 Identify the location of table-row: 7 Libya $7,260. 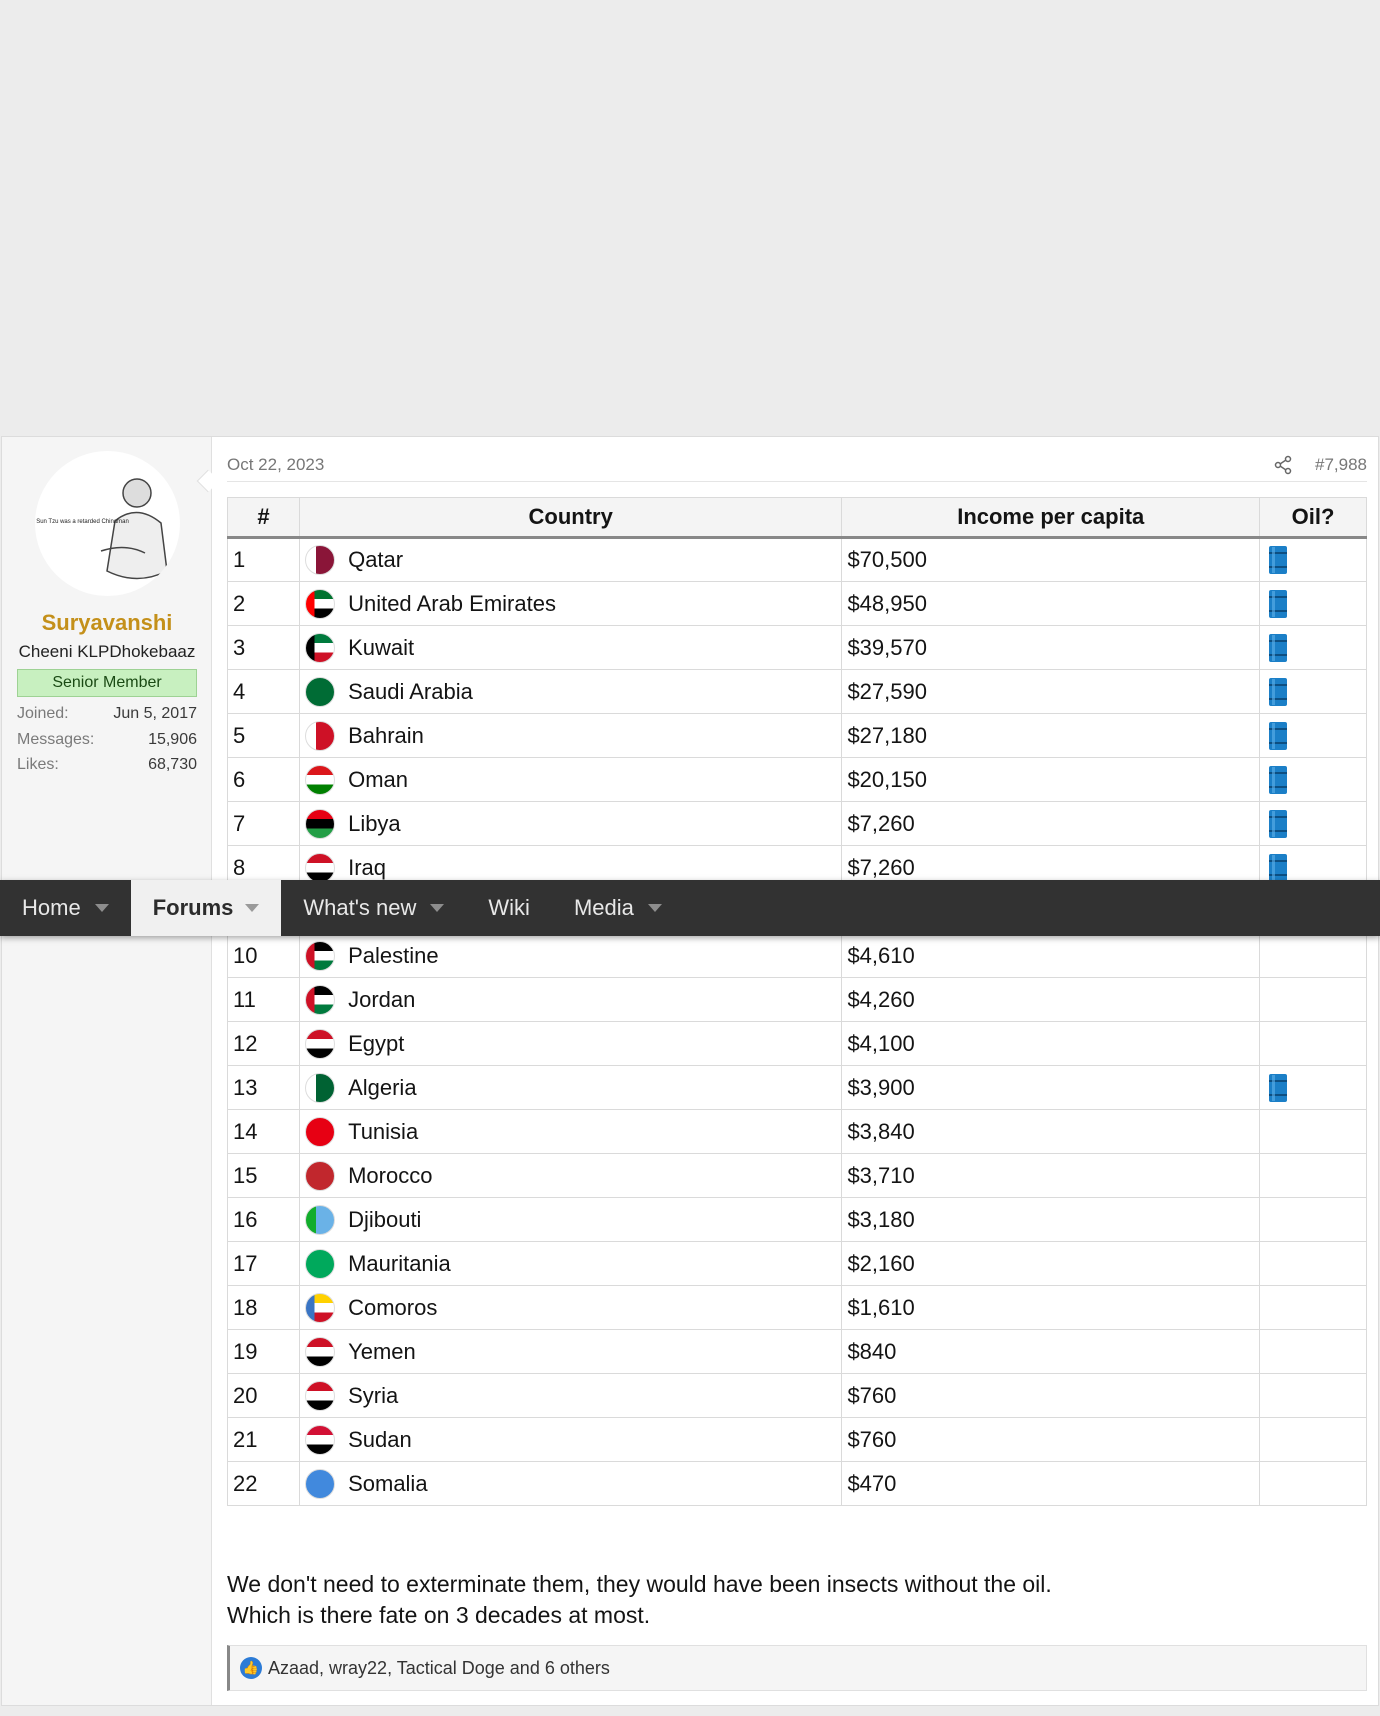
(797, 823).